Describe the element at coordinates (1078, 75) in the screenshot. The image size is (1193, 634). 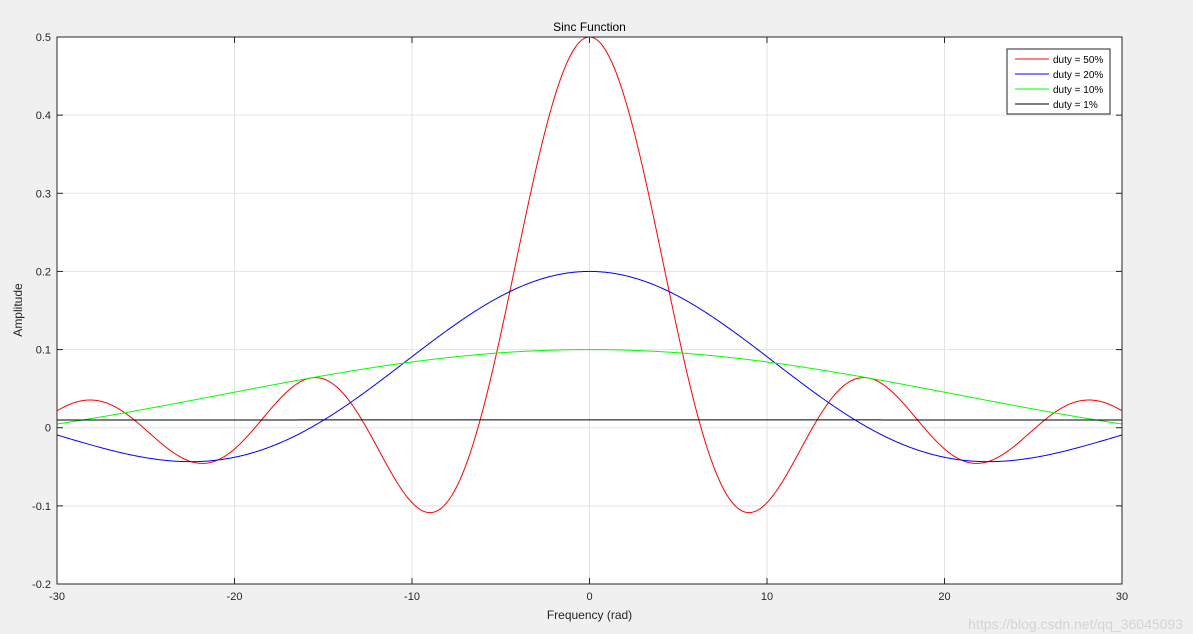
I see `legend-label: duty = 20%` at that location.